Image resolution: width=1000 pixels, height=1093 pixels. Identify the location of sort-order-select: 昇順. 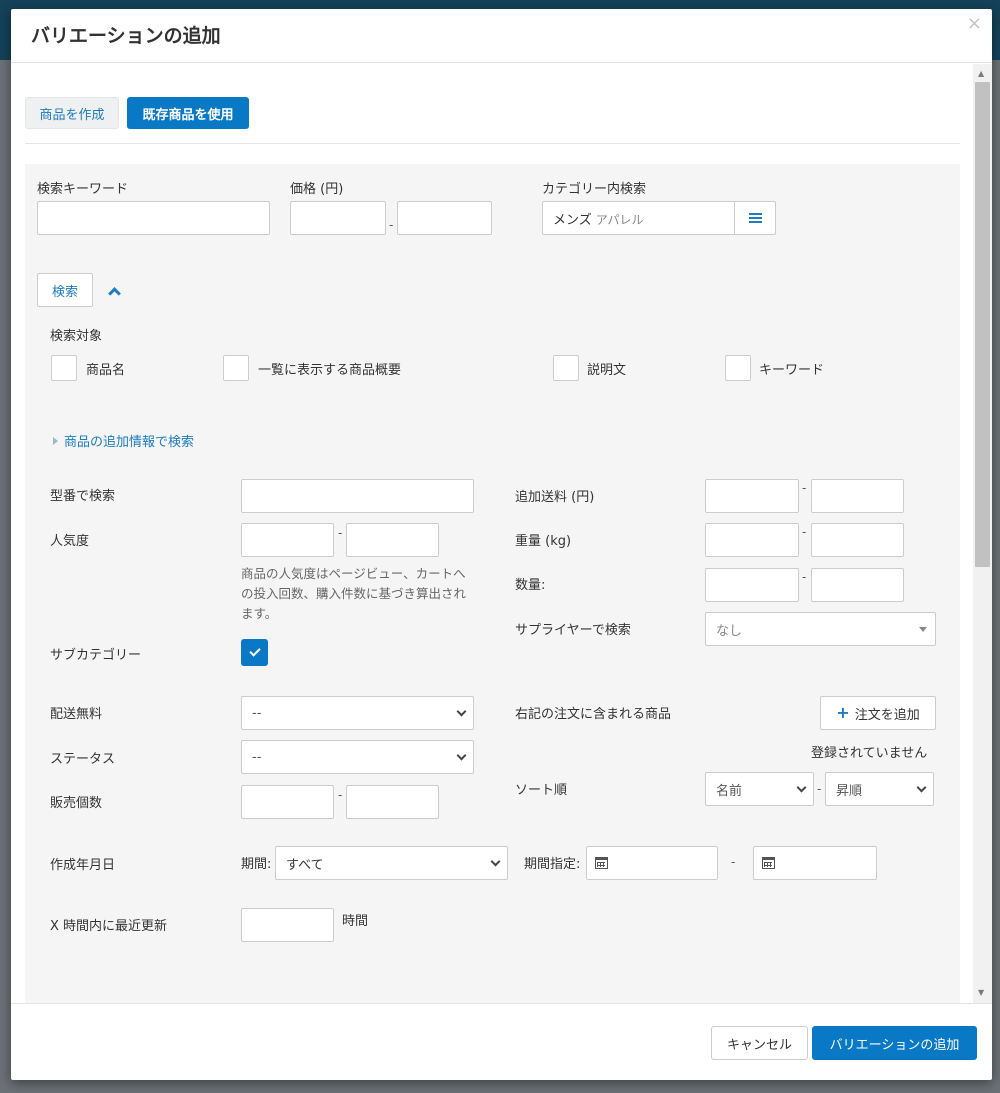
(879, 789).